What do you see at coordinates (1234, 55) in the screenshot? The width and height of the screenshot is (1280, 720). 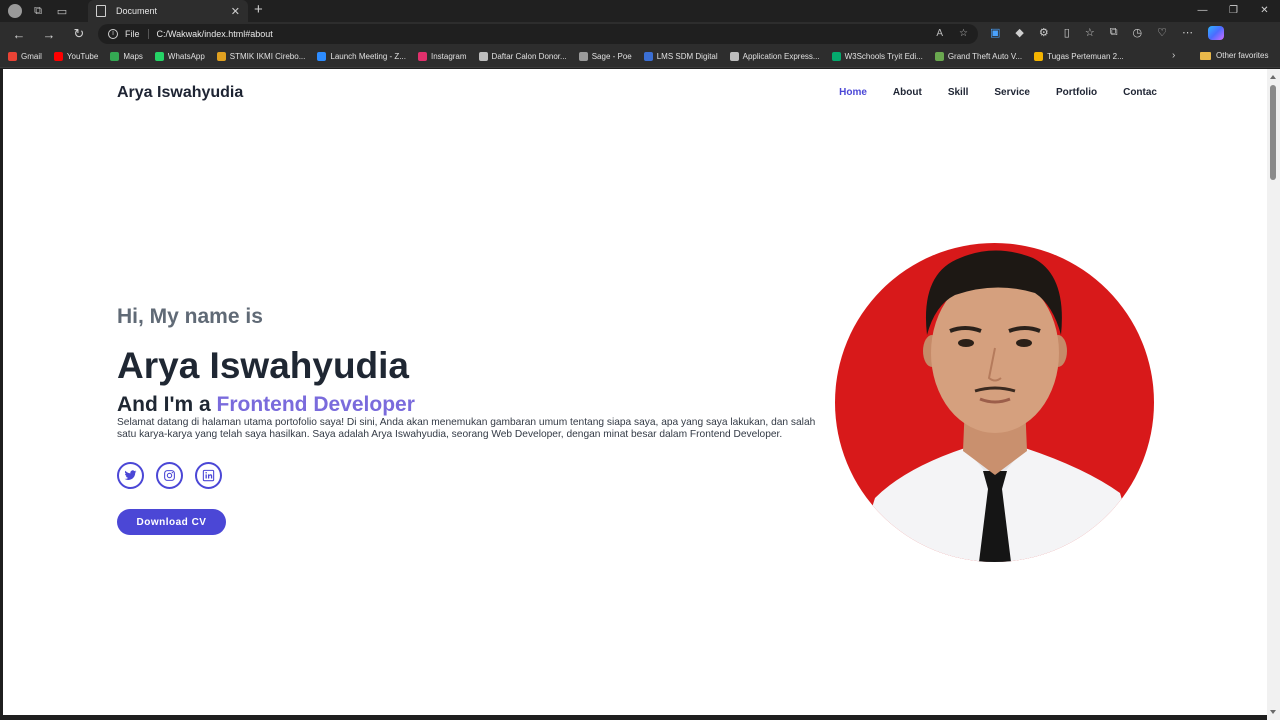 I see `other-favorites-folder: Other favorites` at bounding box center [1234, 55].